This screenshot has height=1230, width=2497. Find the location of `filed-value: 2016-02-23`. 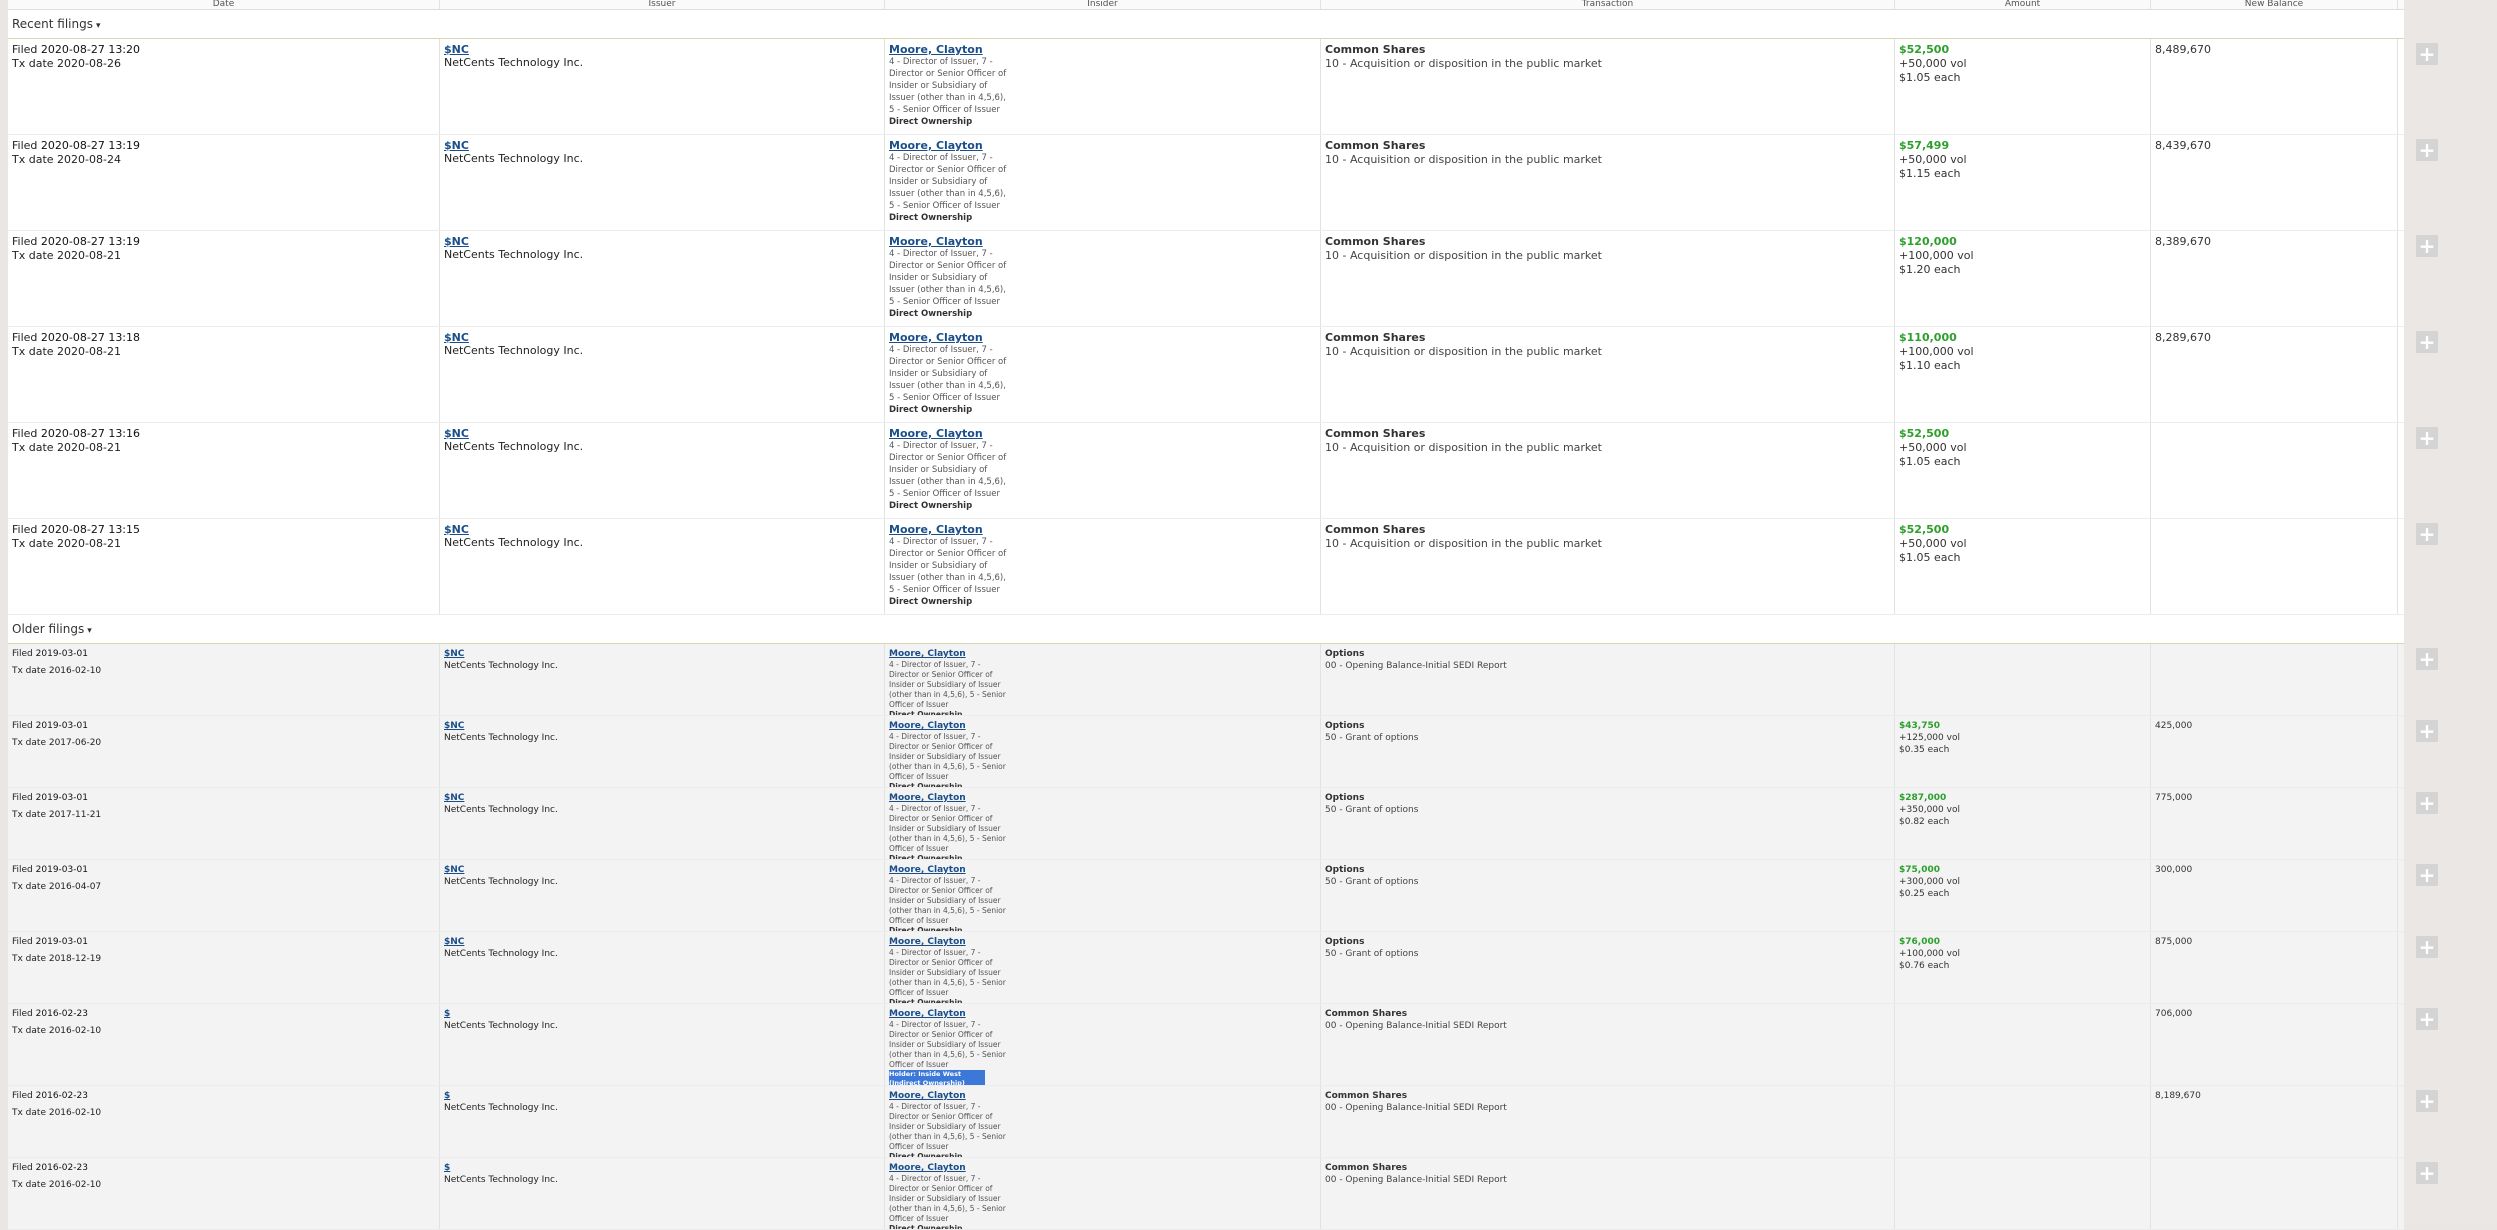

filed-value: 2016-02-23 is located at coordinates (61, 1096).